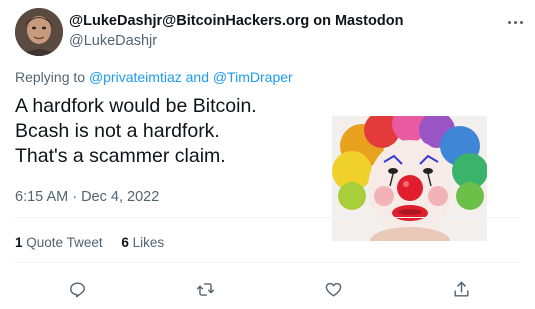  I want to click on likes-stat: 6 Likes, so click(142, 242).